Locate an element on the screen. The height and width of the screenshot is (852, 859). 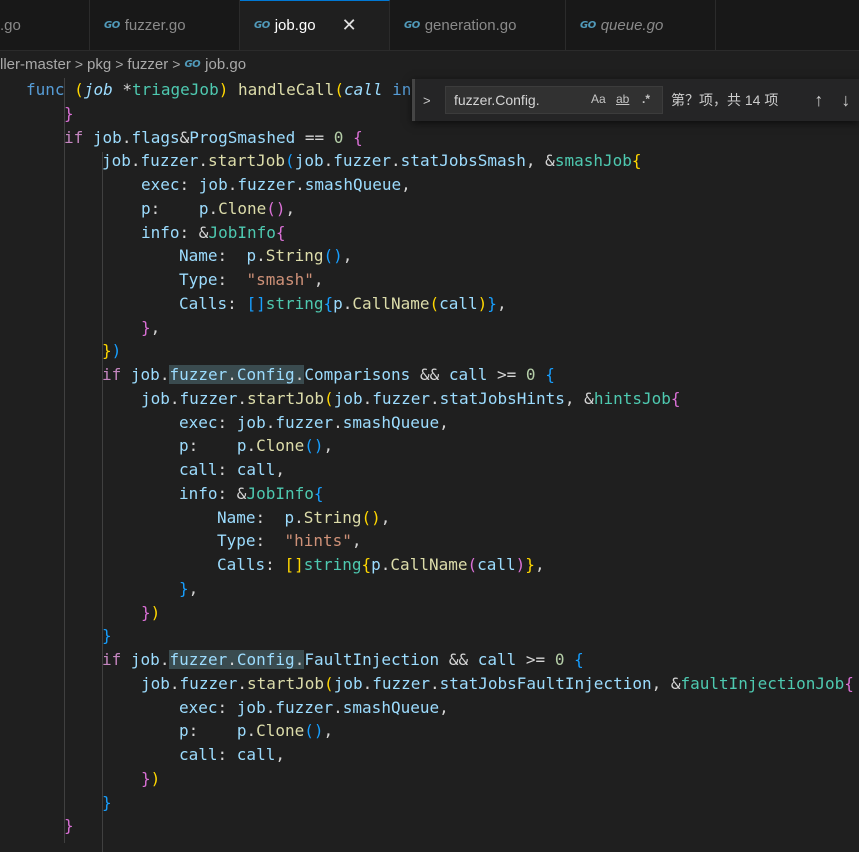
breadcrumb-item-fuzzer: fuzzer is located at coordinates (147, 64).